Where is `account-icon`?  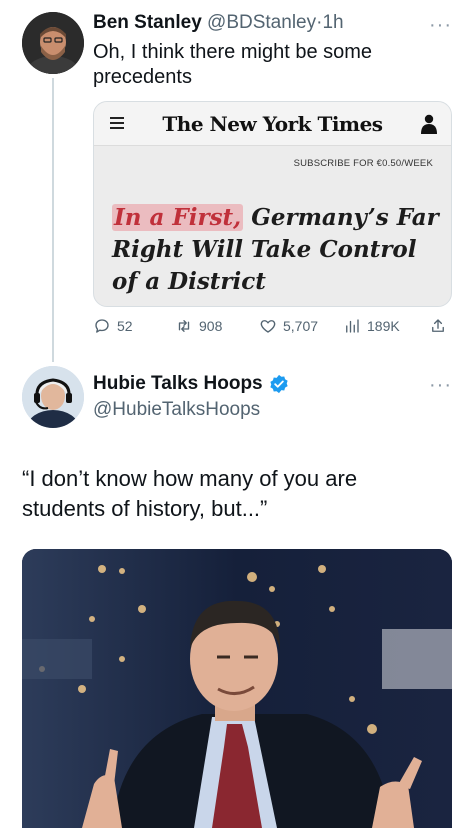 account-icon is located at coordinates (429, 124).